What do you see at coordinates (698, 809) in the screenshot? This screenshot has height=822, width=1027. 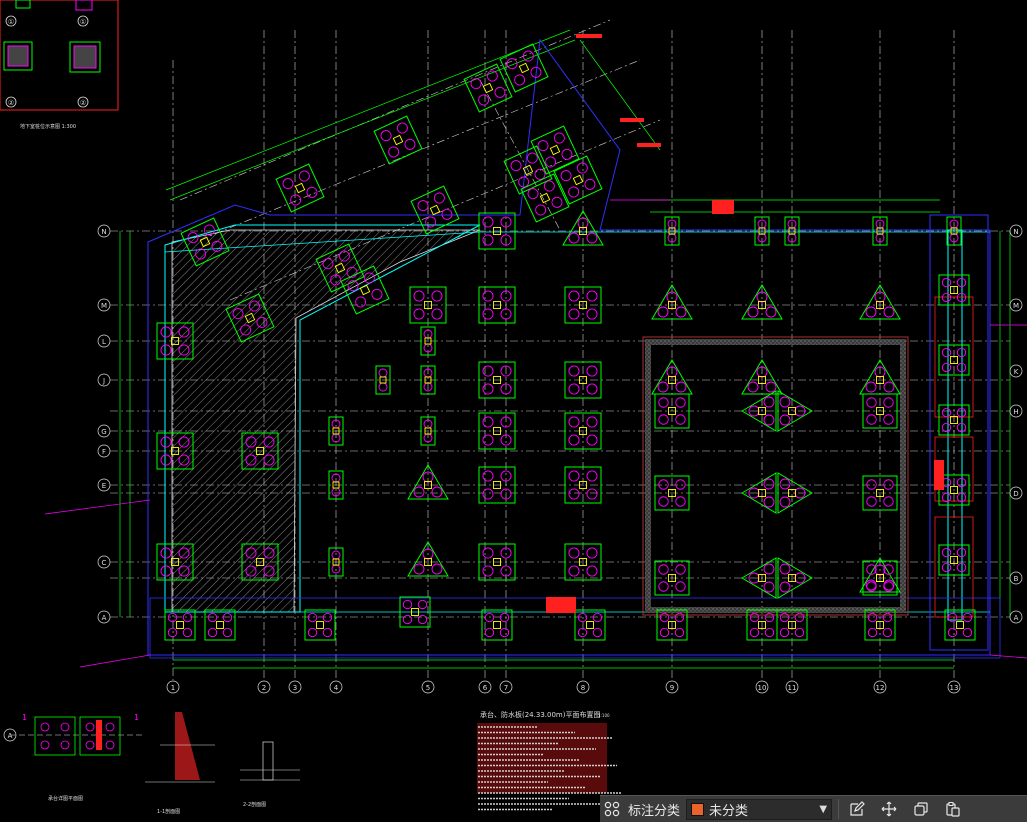 I see `category-color-swatch` at bounding box center [698, 809].